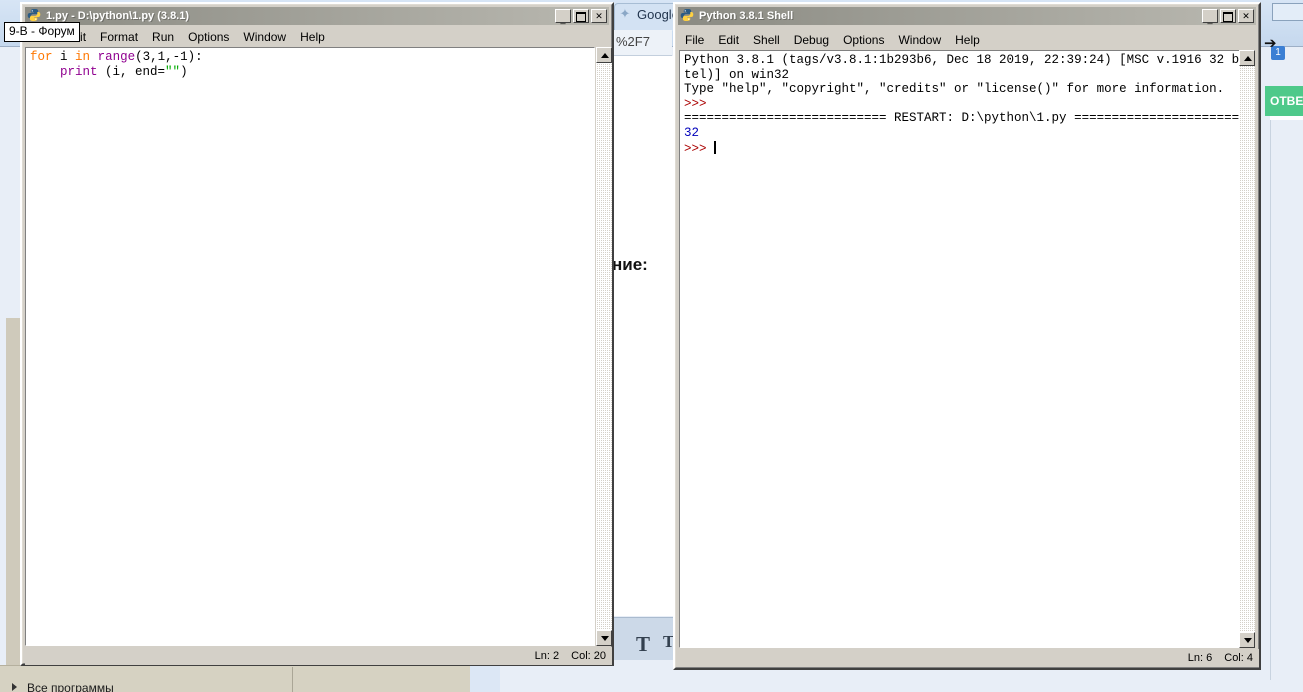 This screenshot has width=1303, height=692. What do you see at coordinates (292, 679) in the screenshot?
I see `start-menu-divider` at bounding box center [292, 679].